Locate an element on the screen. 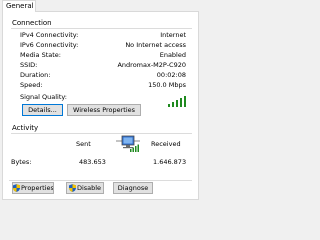  bottom-divider is located at coordinates (100, 180).